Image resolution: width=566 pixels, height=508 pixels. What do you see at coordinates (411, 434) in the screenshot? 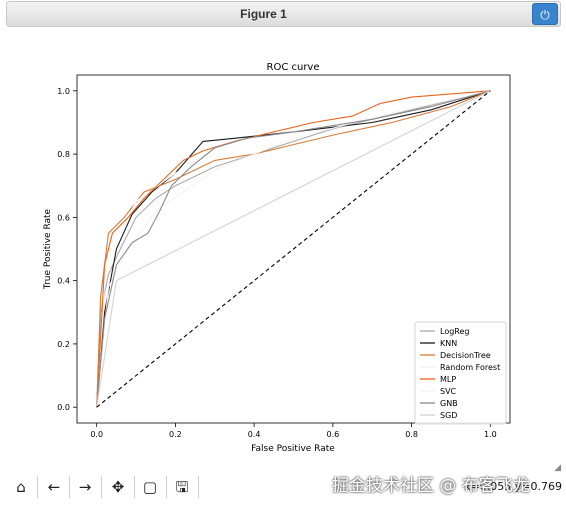
I see `x-tick-label: 0.8` at bounding box center [411, 434].